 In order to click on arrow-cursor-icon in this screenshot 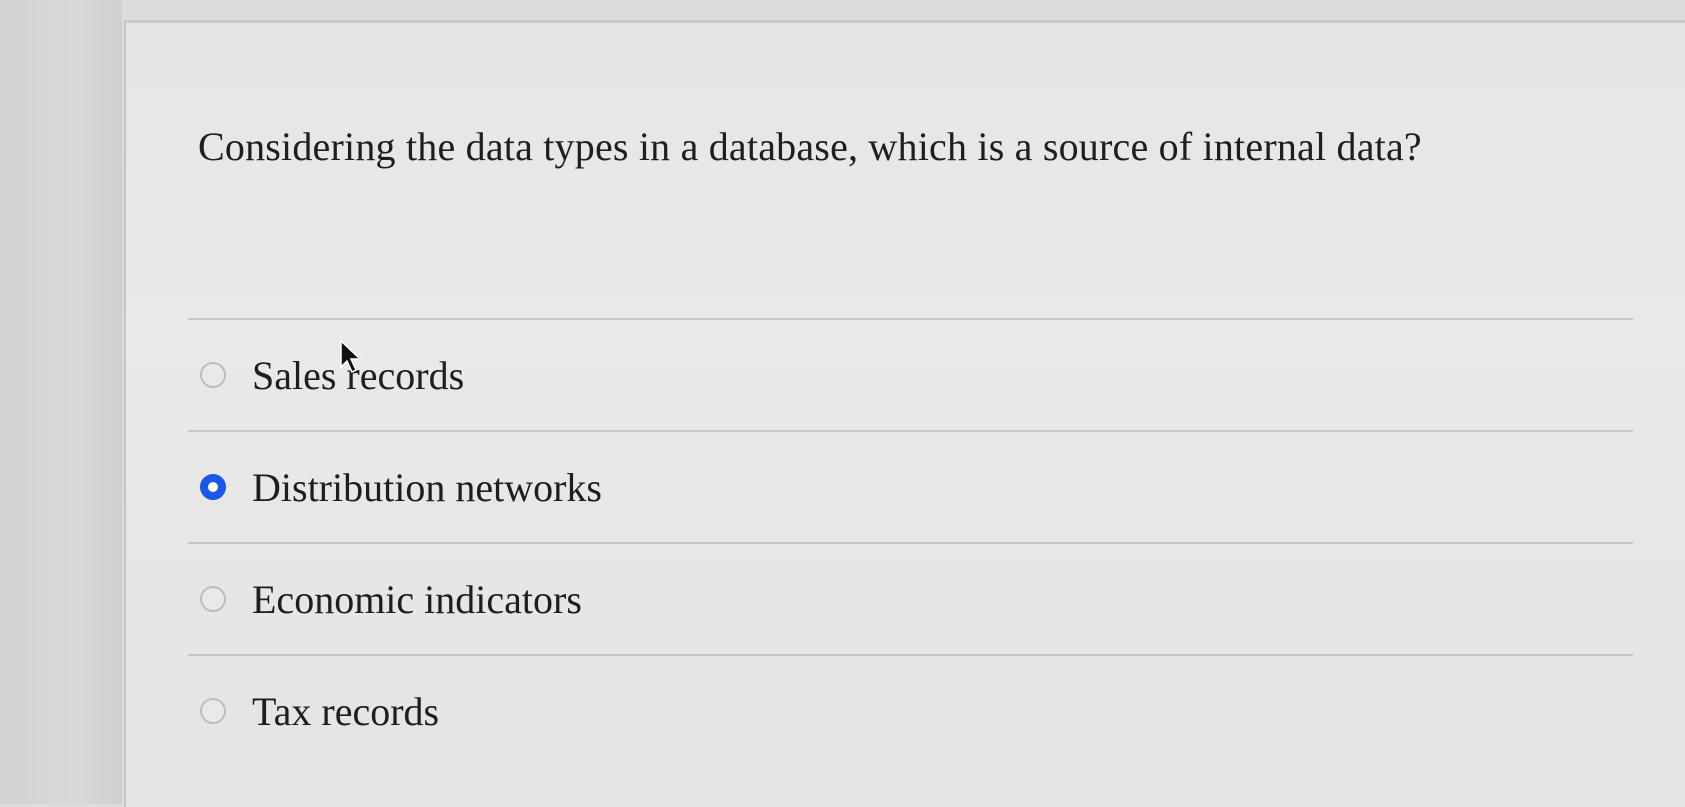, I will do `click(351, 356)`.